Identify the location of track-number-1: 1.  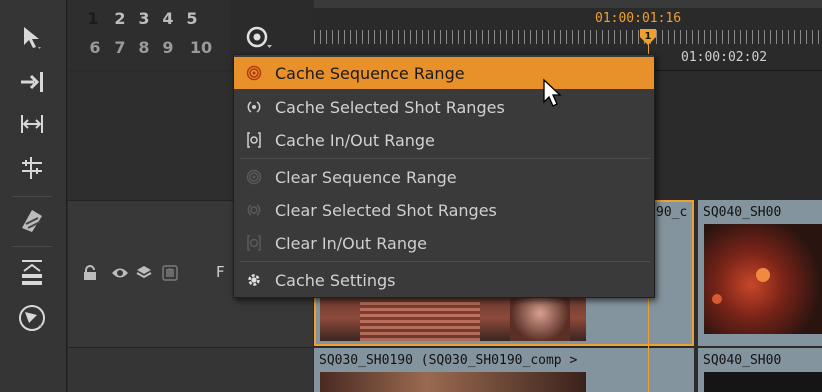
(93, 19).